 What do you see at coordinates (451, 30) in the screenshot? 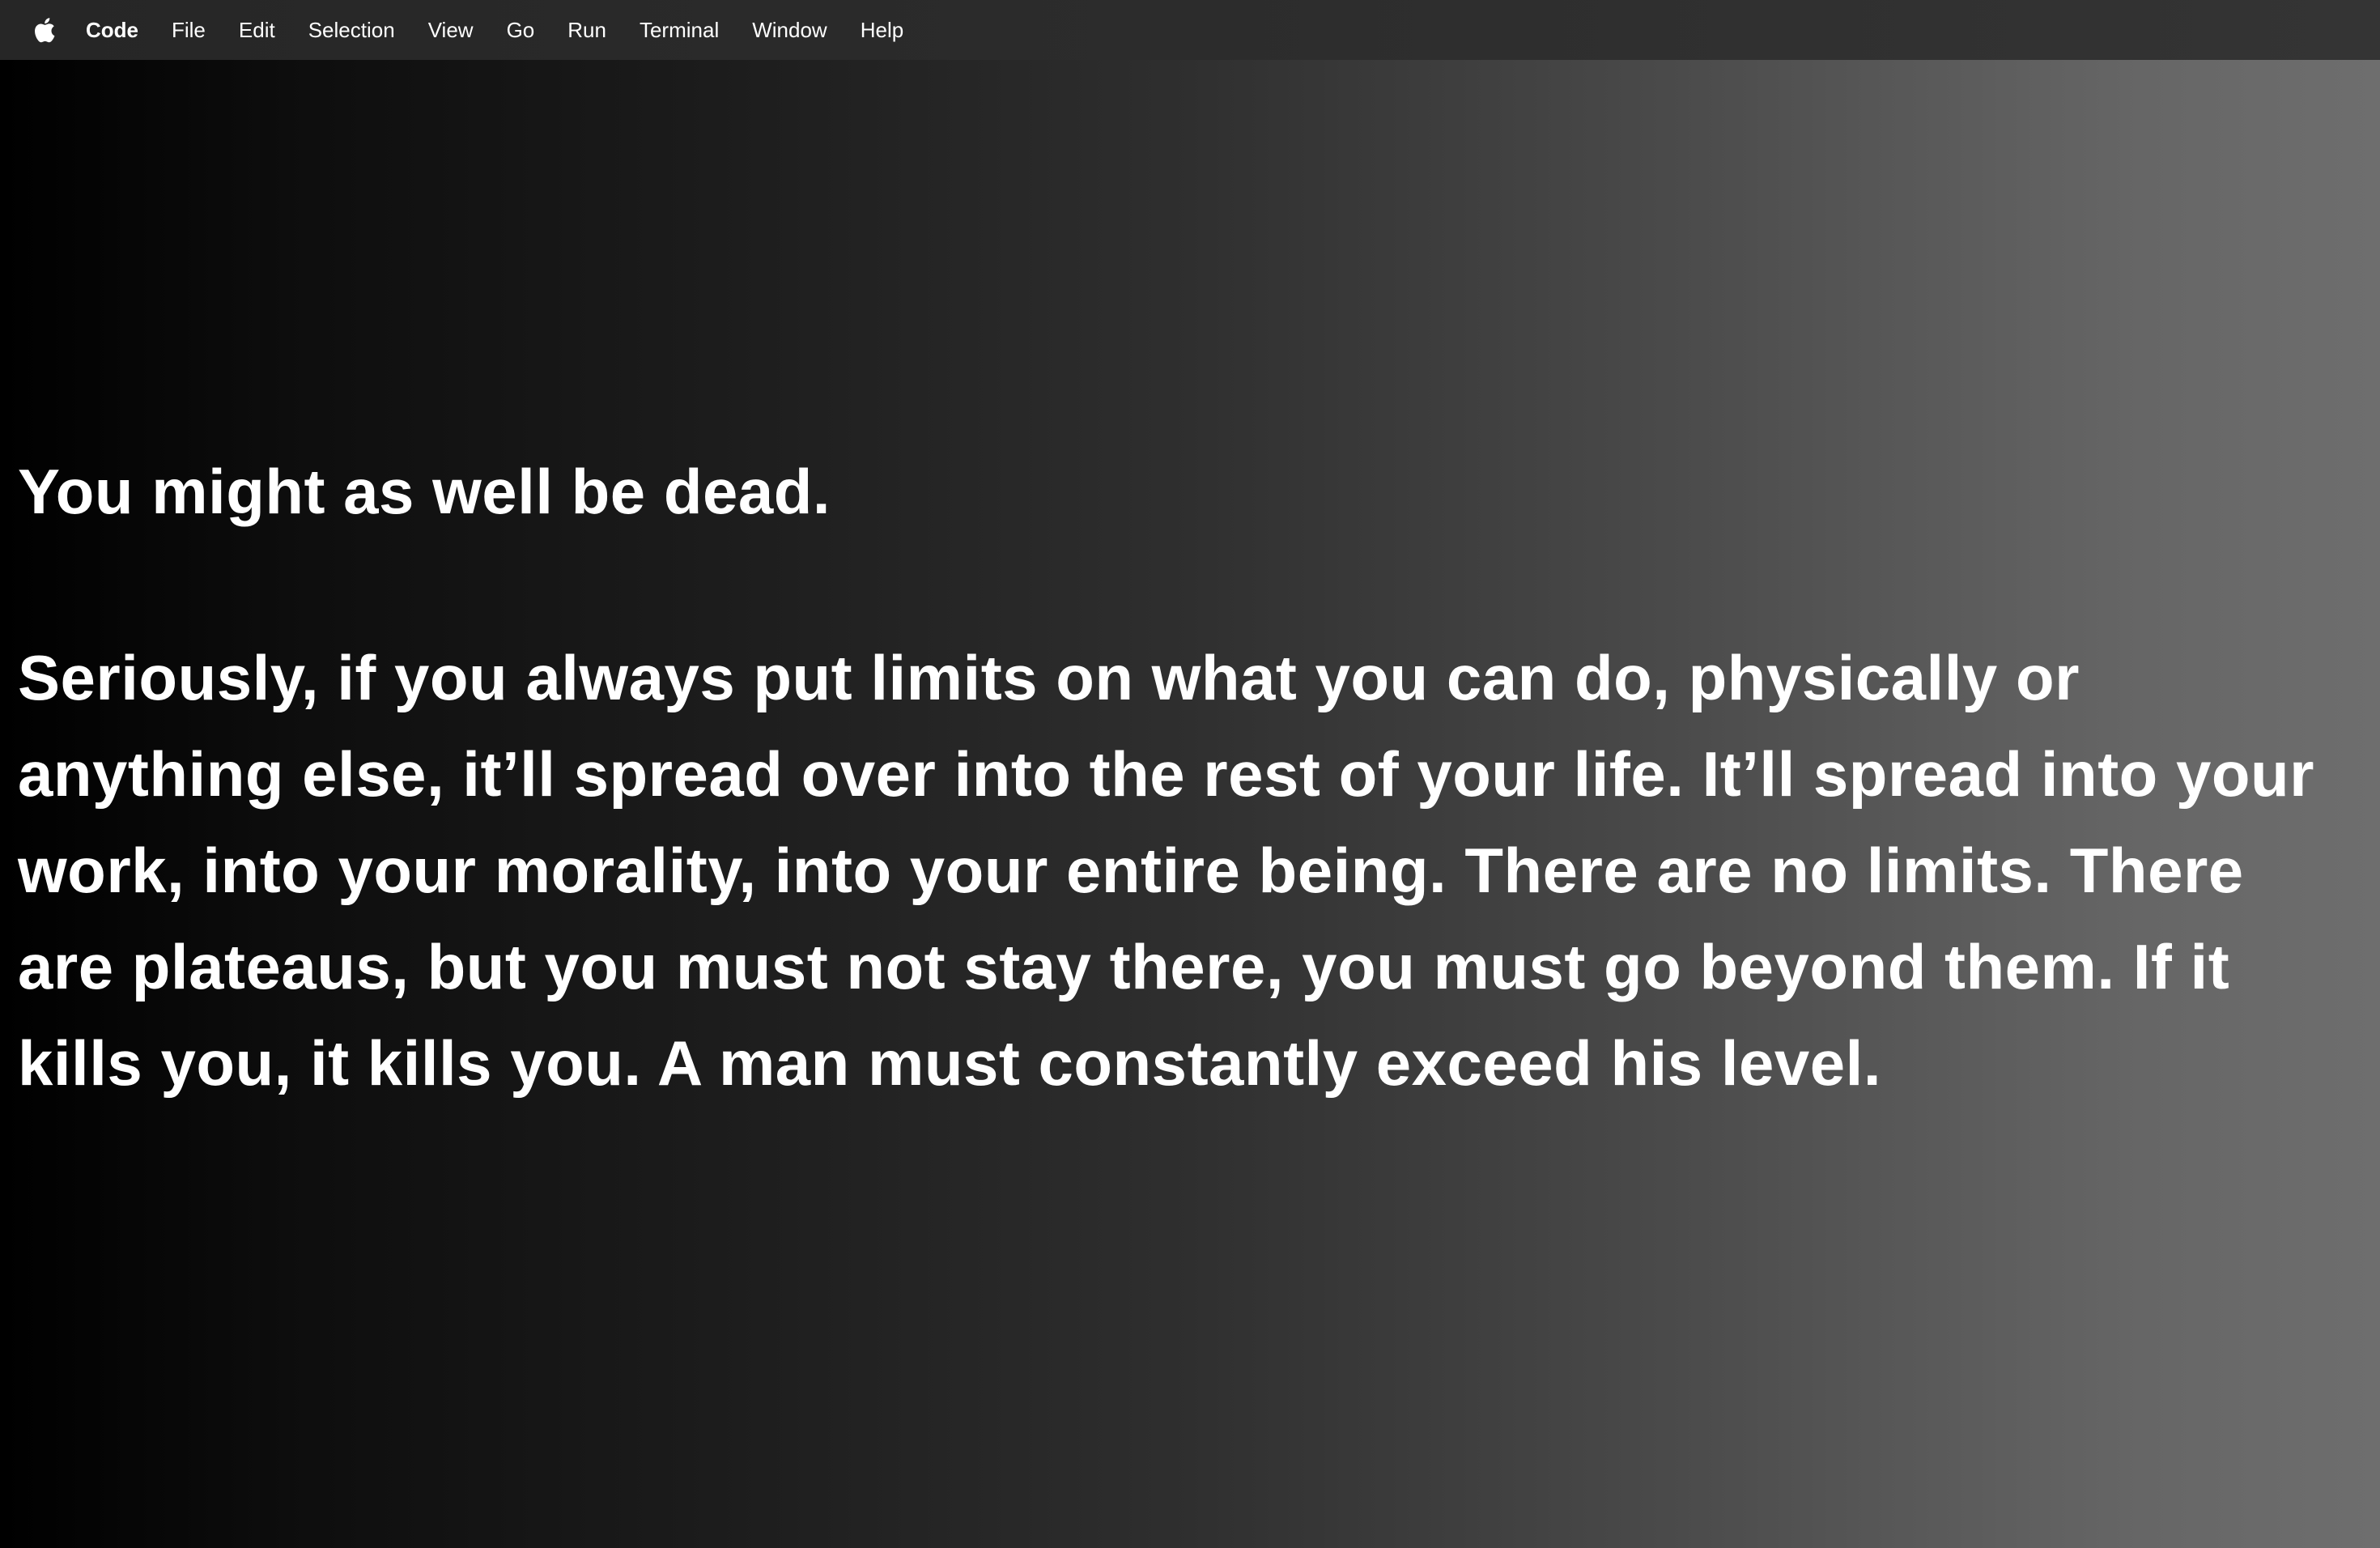
I see `menu-view: View` at bounding box center [451, 30].